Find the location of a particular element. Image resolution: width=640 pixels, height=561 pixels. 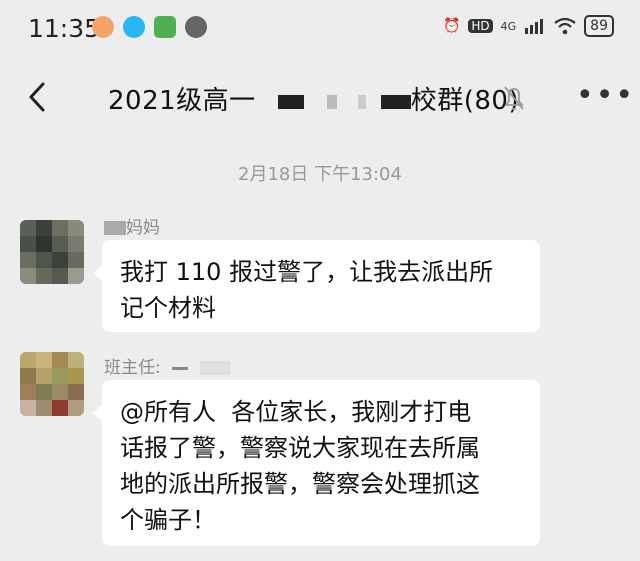

sender-name: 妈妈 is located at coordinates (132, 225).